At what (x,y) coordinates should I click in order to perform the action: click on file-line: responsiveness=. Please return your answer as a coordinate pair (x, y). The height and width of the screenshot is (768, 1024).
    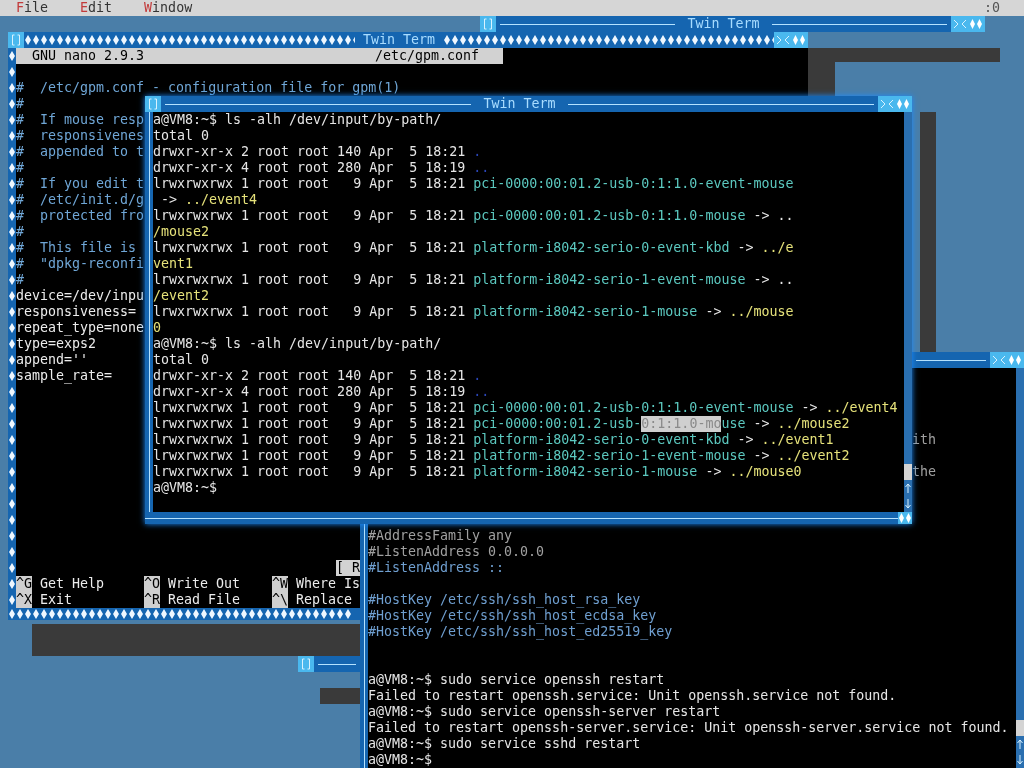
    Looking at the image, I should click on (76, 312).